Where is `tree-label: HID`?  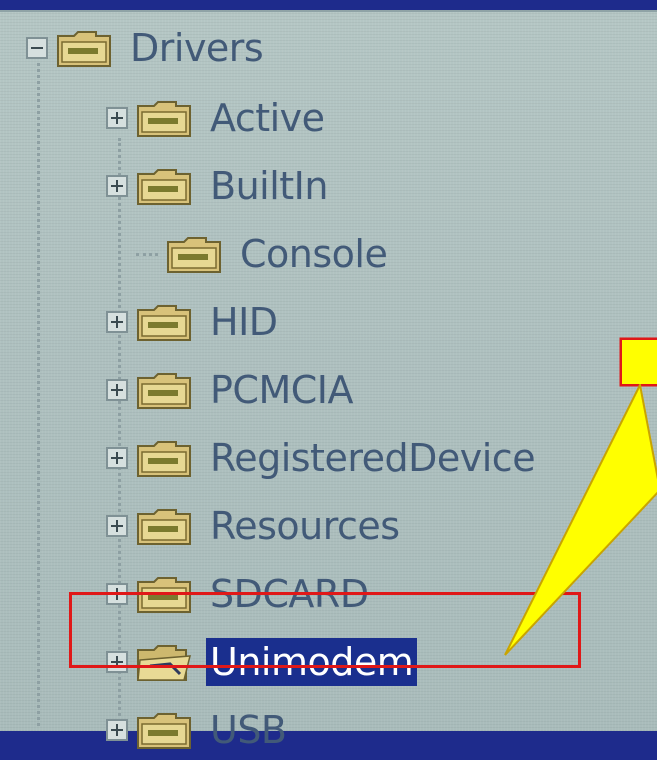
tree-label: HID is located at coordinates (244, 322).